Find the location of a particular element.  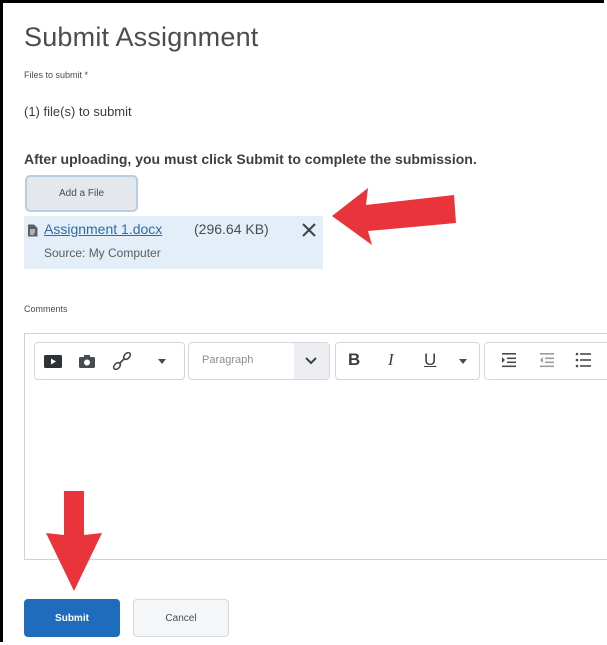

chevron-down-icon is located at coordinates (311, 361).